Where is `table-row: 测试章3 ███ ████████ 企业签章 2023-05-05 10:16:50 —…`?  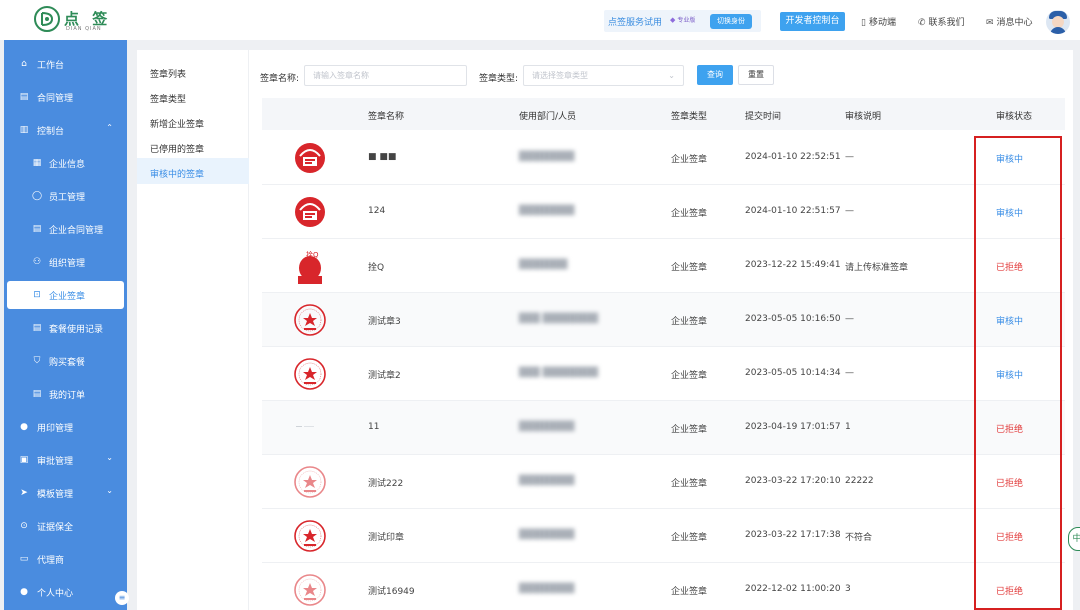
table-row: 测试章3 ███ ████████ 企业签章 2023-05-05 10:16:50 —… is located at coordinates (663, 320).